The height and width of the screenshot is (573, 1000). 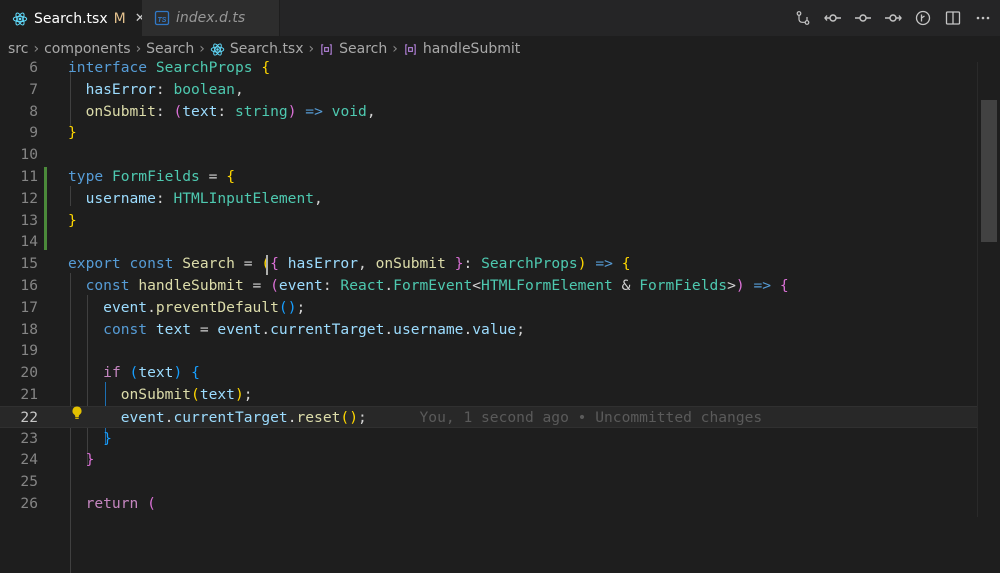 What do you see at coordinates (29, 155) in the screenshot?
I see `line-number: 10` at bounding box center [29, 155].